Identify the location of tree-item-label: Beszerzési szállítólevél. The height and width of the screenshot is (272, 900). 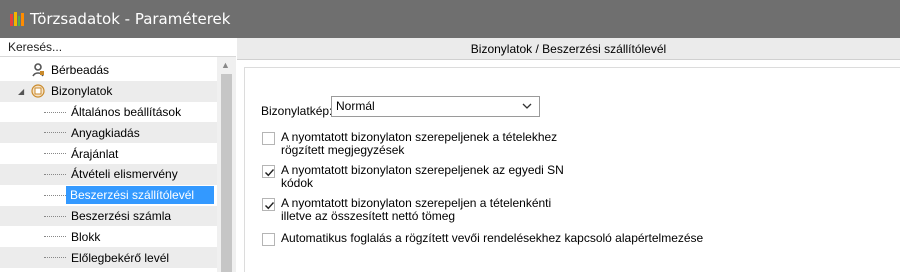
(140, 195).